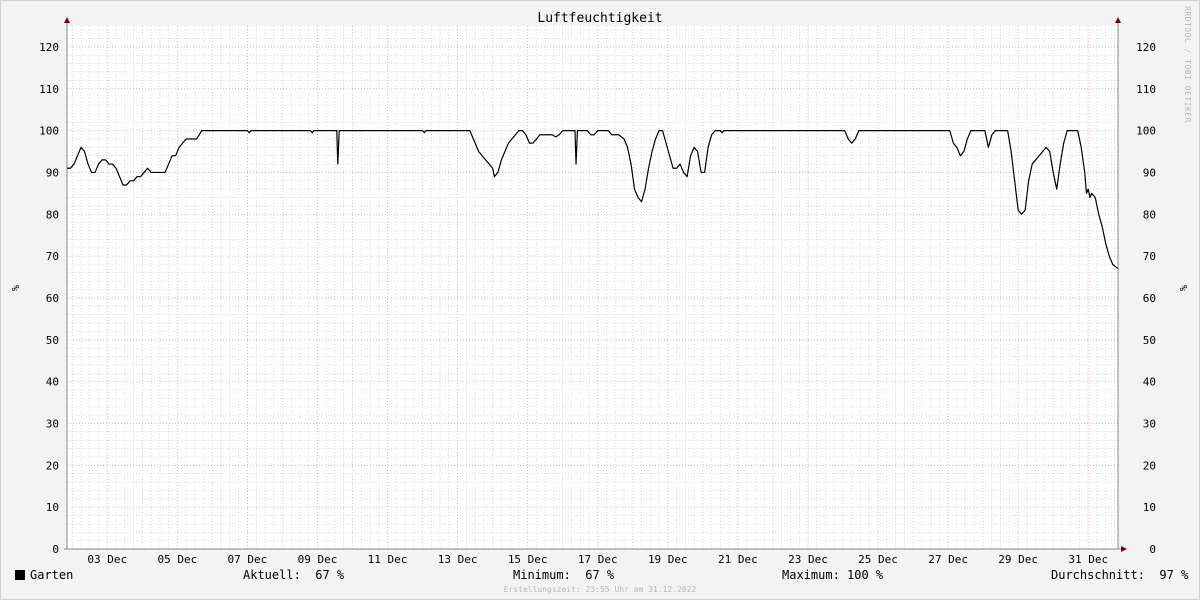  I want to click on x-tick-label: 21 Dec, so click(738, 559).